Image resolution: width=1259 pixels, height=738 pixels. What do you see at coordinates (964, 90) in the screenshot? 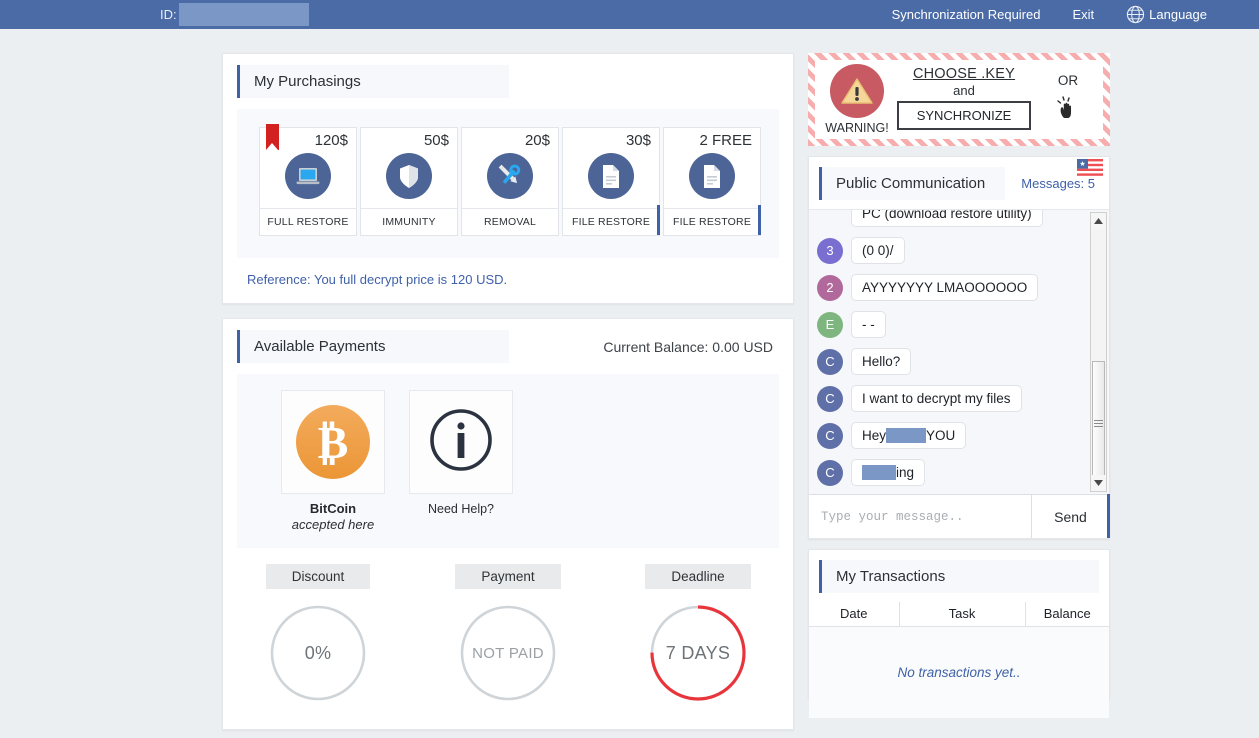
I see `and-label: and` at bounding box center [964, 90].